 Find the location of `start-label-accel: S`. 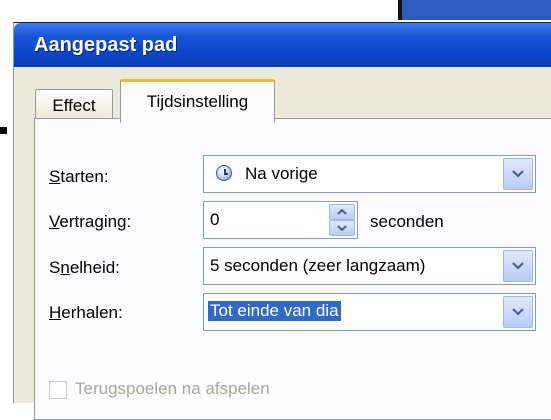

start-label-accel: S is located at coordinates (55, 176).